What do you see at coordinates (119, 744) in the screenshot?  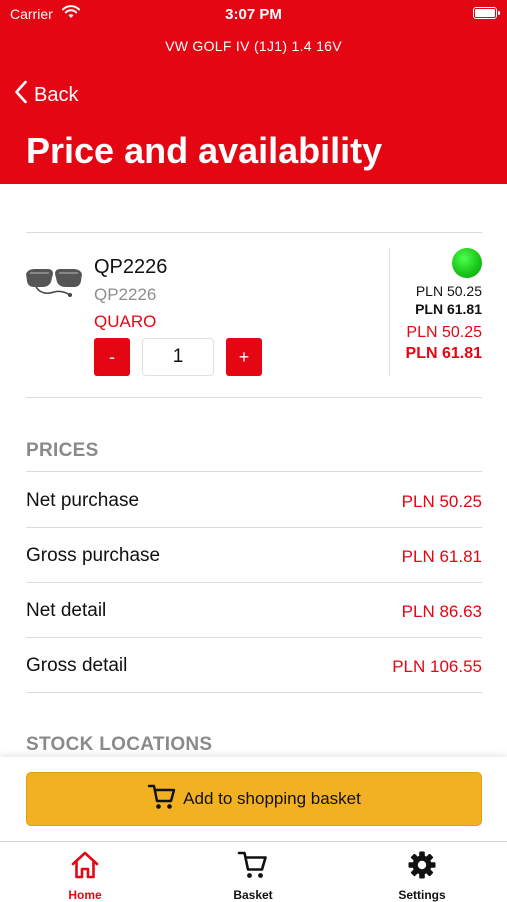 I see `stock-section-title: STOCK LOCATIONS` at bounding box center [119, 744].